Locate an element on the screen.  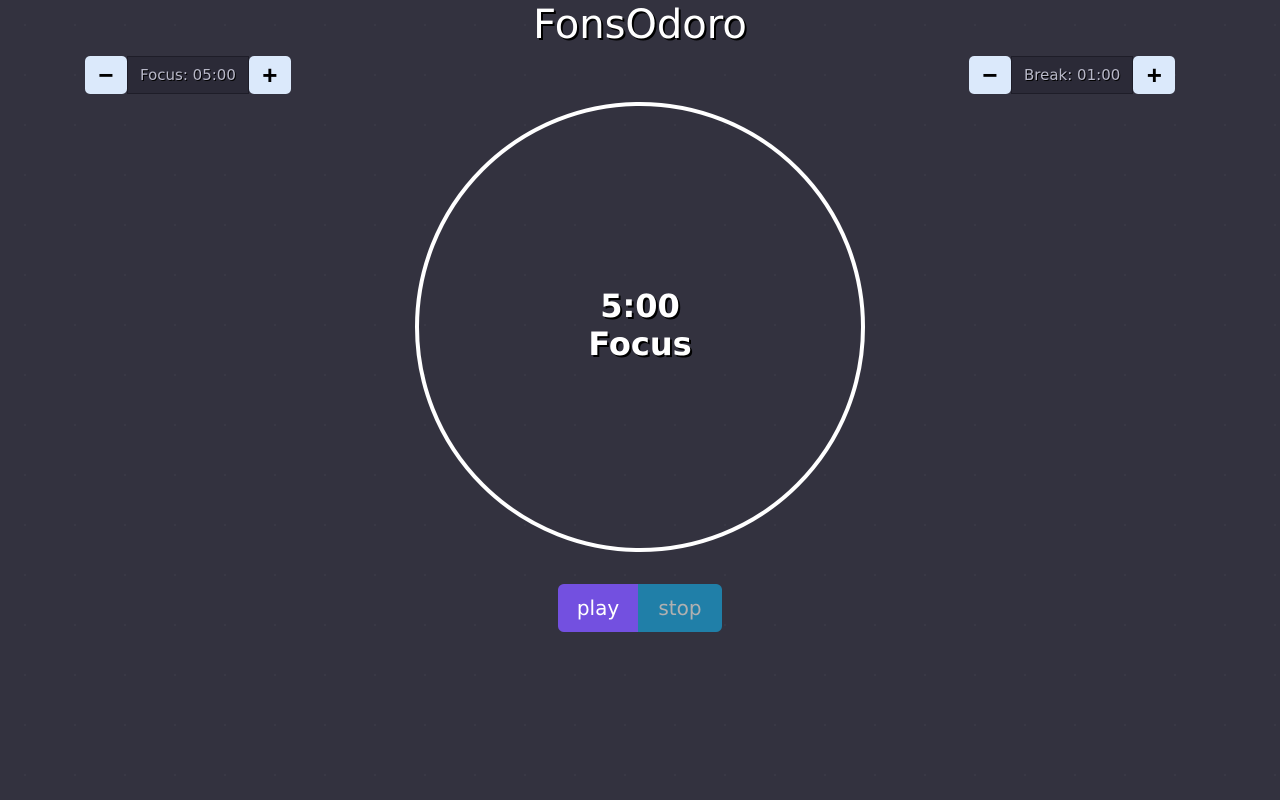
app-title: FonsOdoro is located at coordinates (640, 25).